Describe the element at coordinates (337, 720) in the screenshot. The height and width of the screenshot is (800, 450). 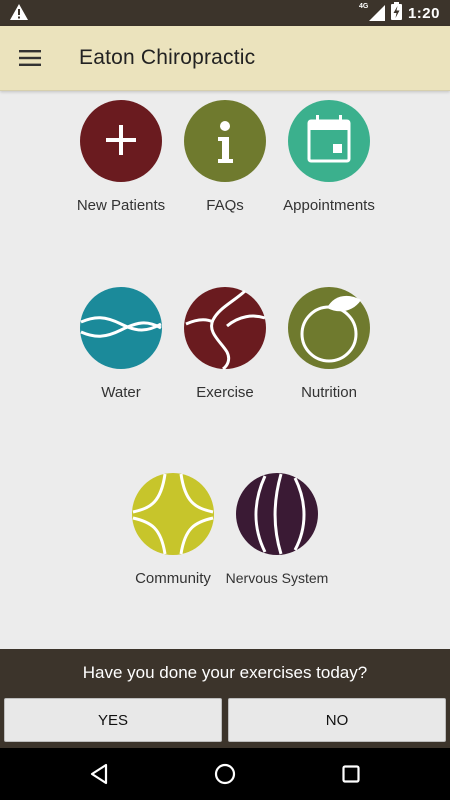
I see `no-button: NO` at that location.